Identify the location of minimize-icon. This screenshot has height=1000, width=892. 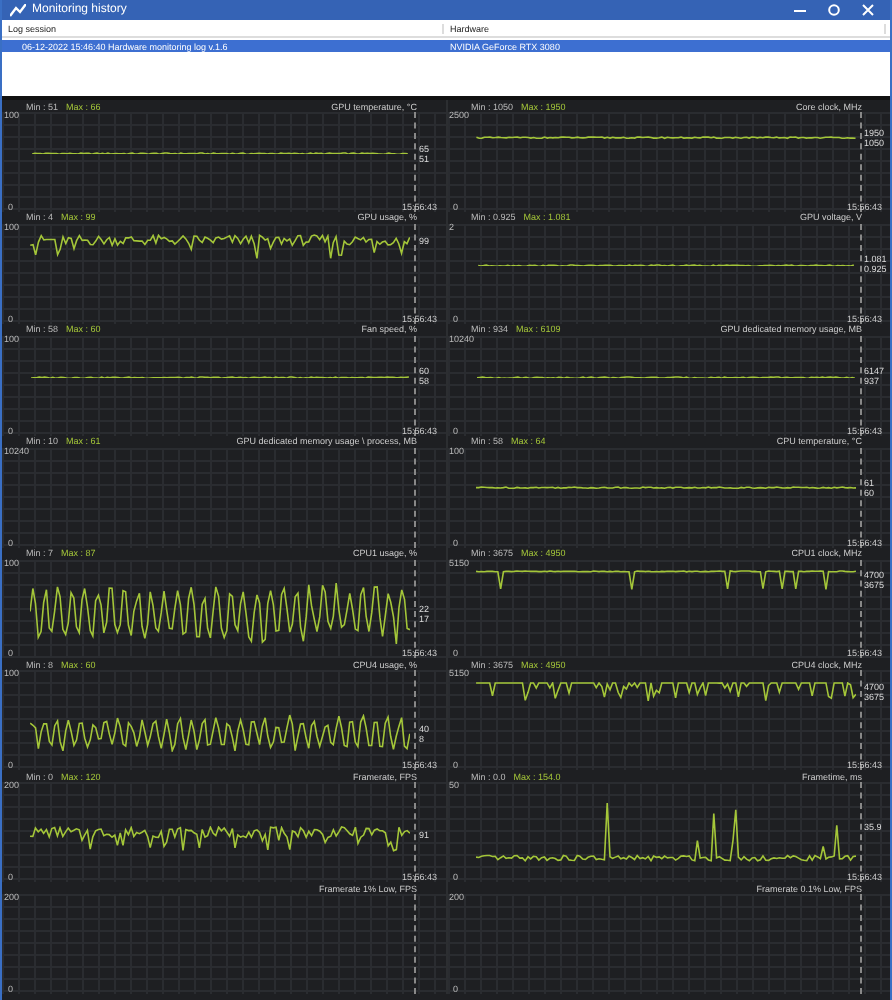
(800, 10).